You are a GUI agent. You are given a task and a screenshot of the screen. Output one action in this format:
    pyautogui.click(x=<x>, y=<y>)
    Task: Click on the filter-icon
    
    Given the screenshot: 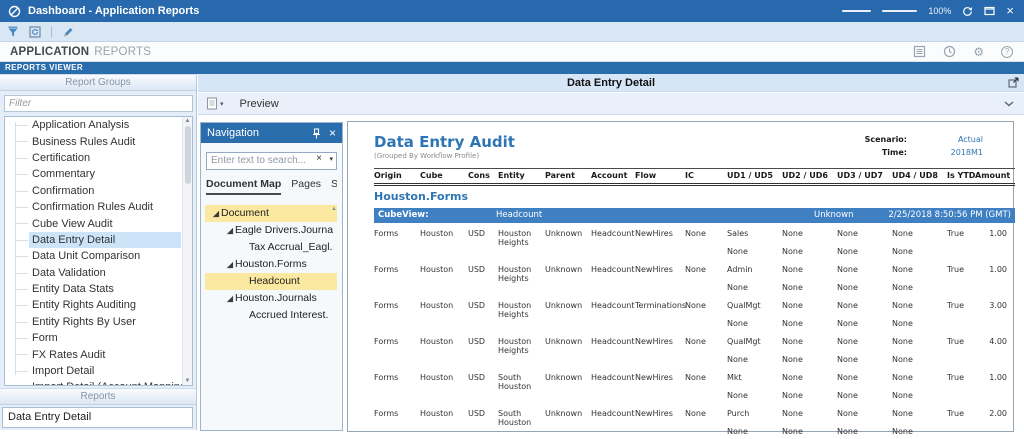 What is the action you would take?
    pyautogui.click(x=13, y=32)
    